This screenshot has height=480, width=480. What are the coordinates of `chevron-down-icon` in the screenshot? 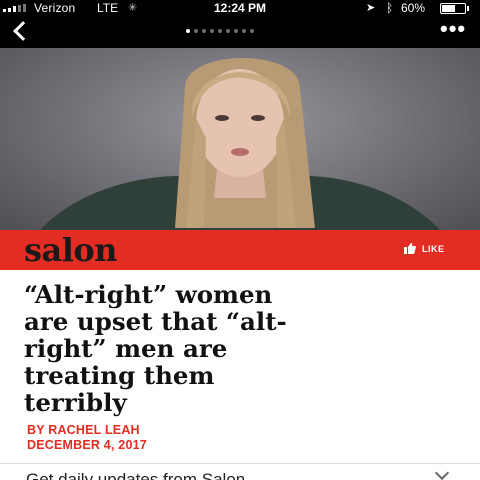 It's located at (442, 474).